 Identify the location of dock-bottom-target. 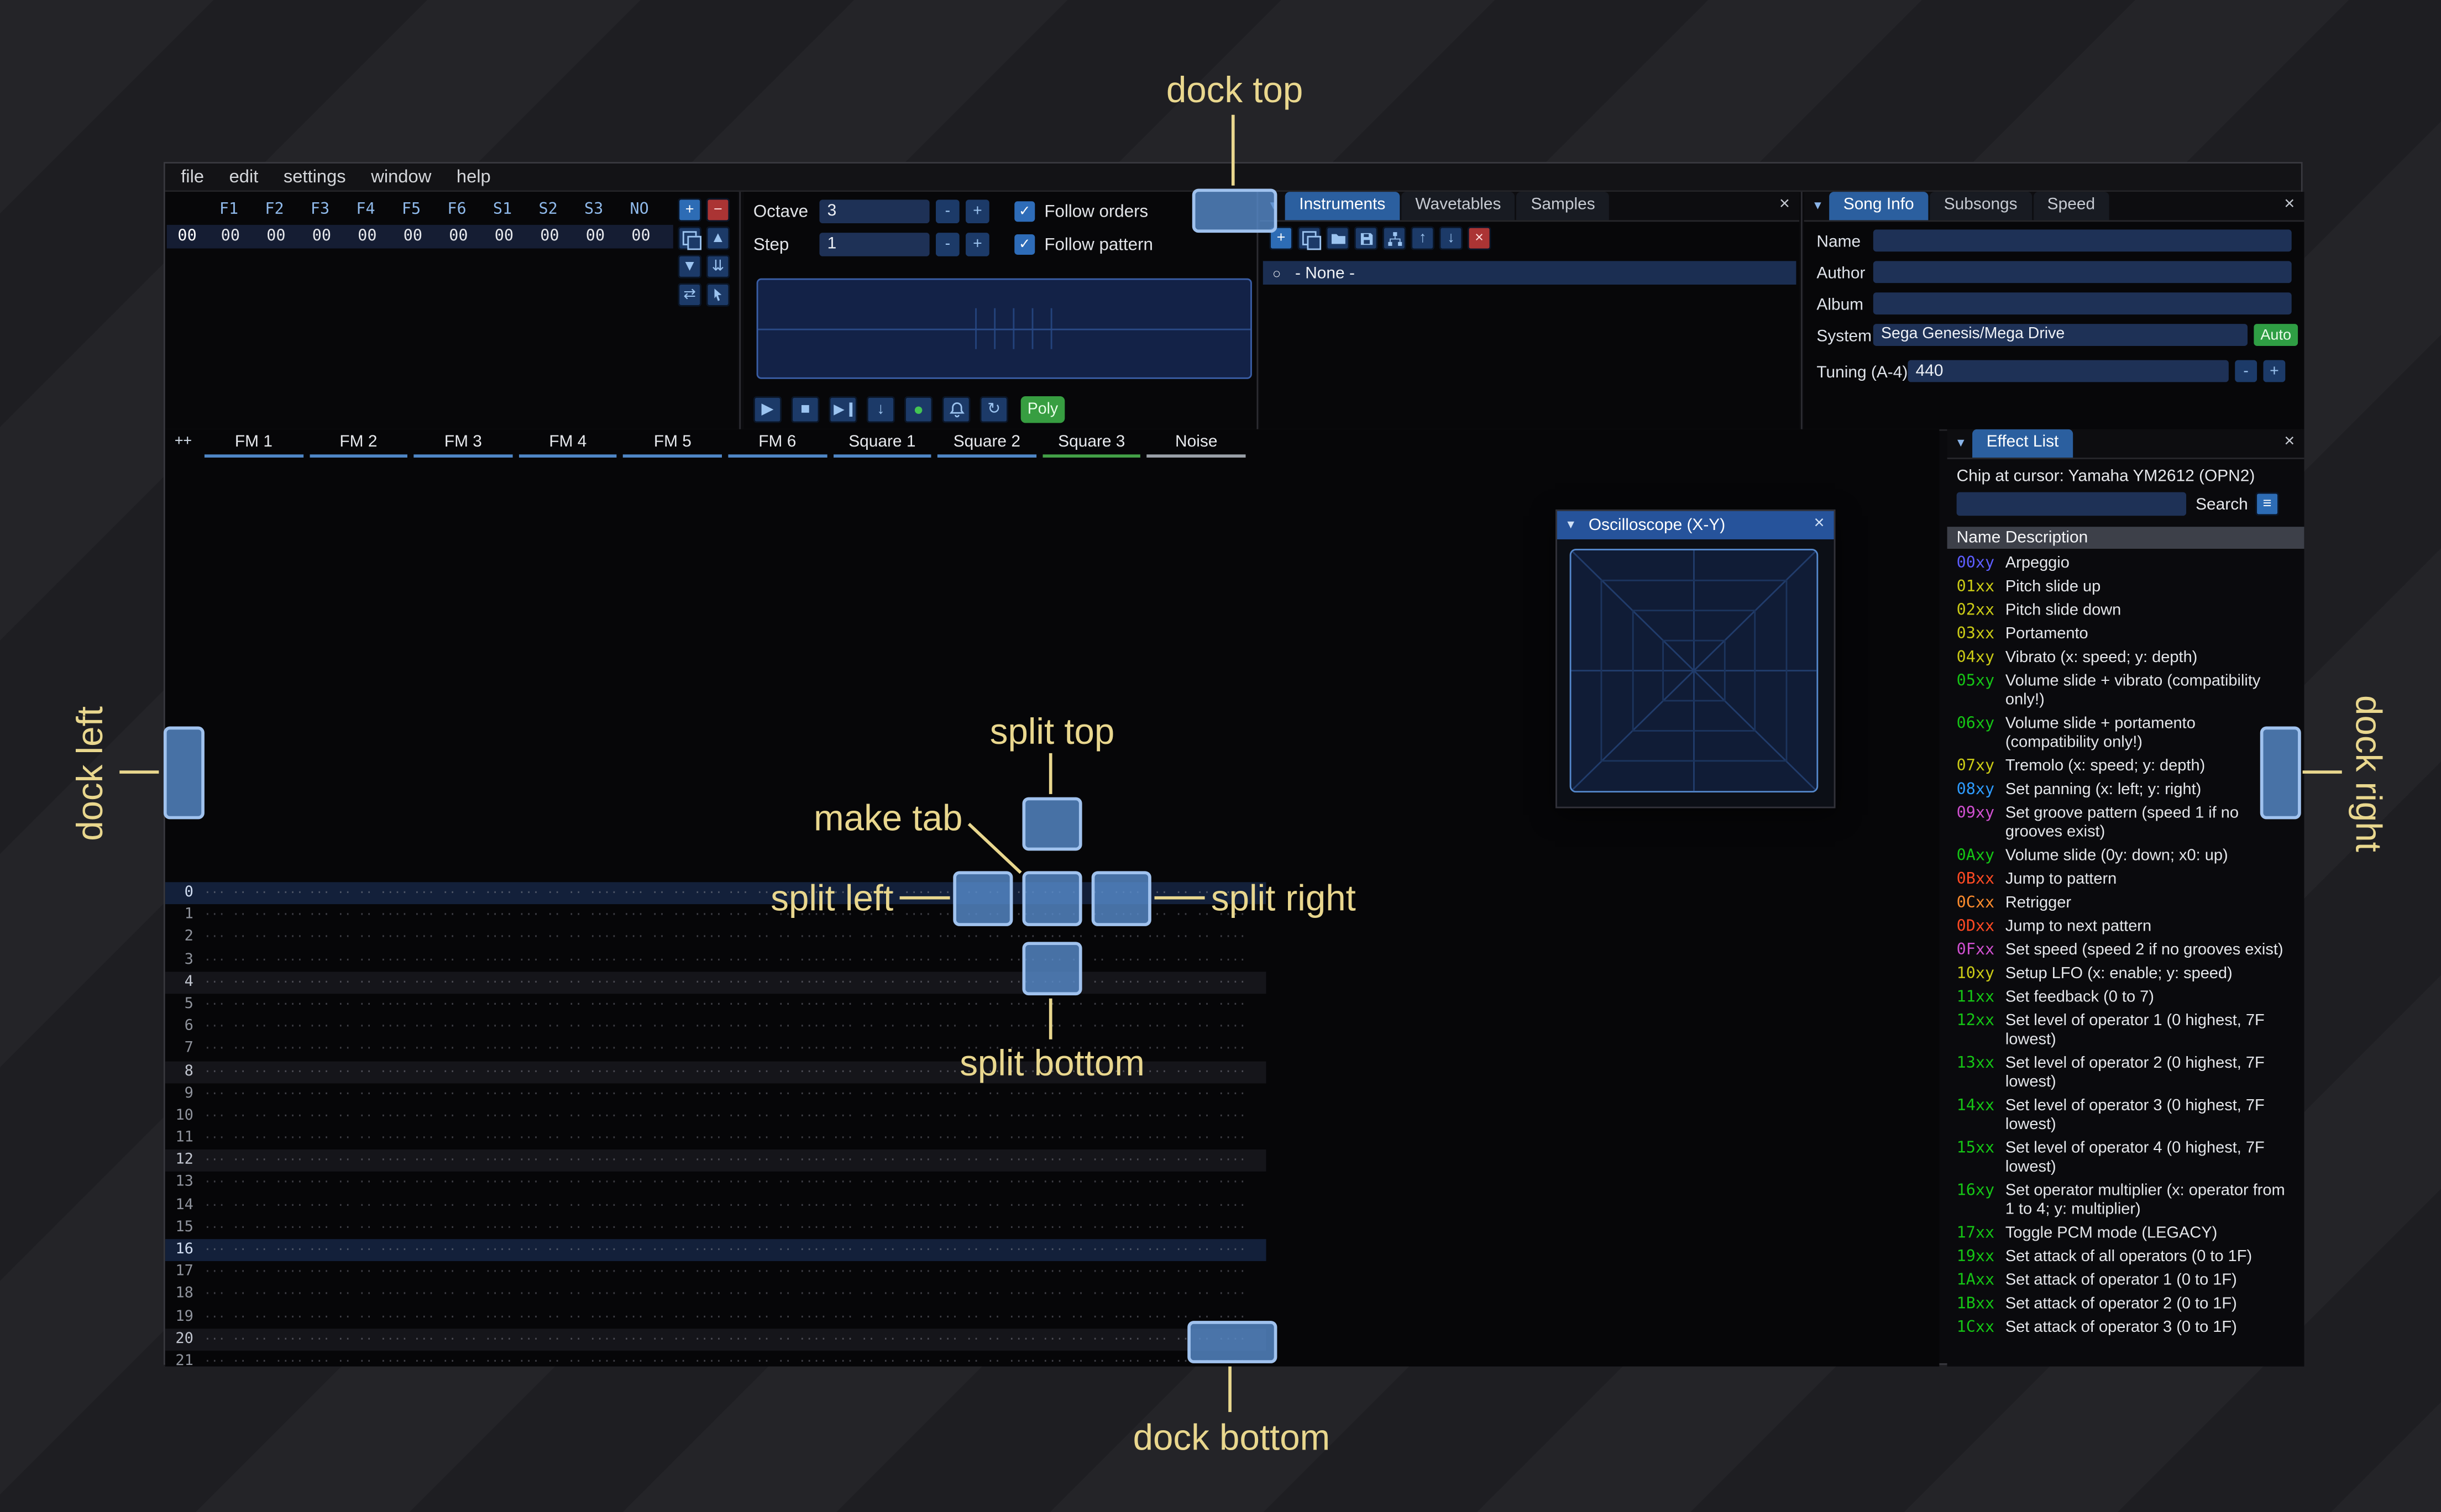
(1232, 1342).